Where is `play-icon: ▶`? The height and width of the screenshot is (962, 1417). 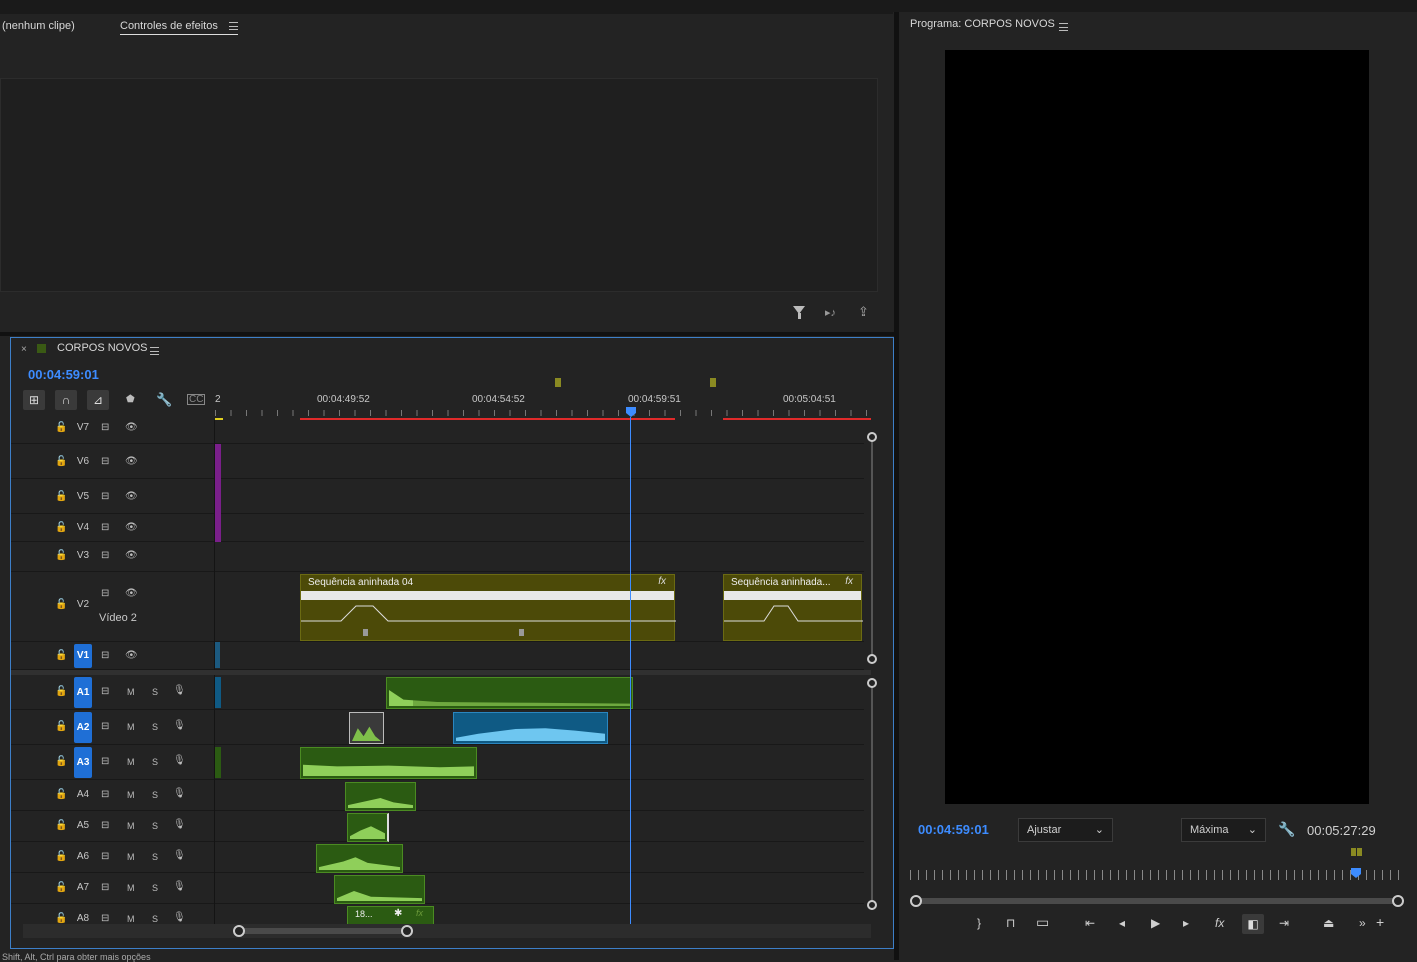
play-icon: ▶ is located at coordinates (1155, 923).